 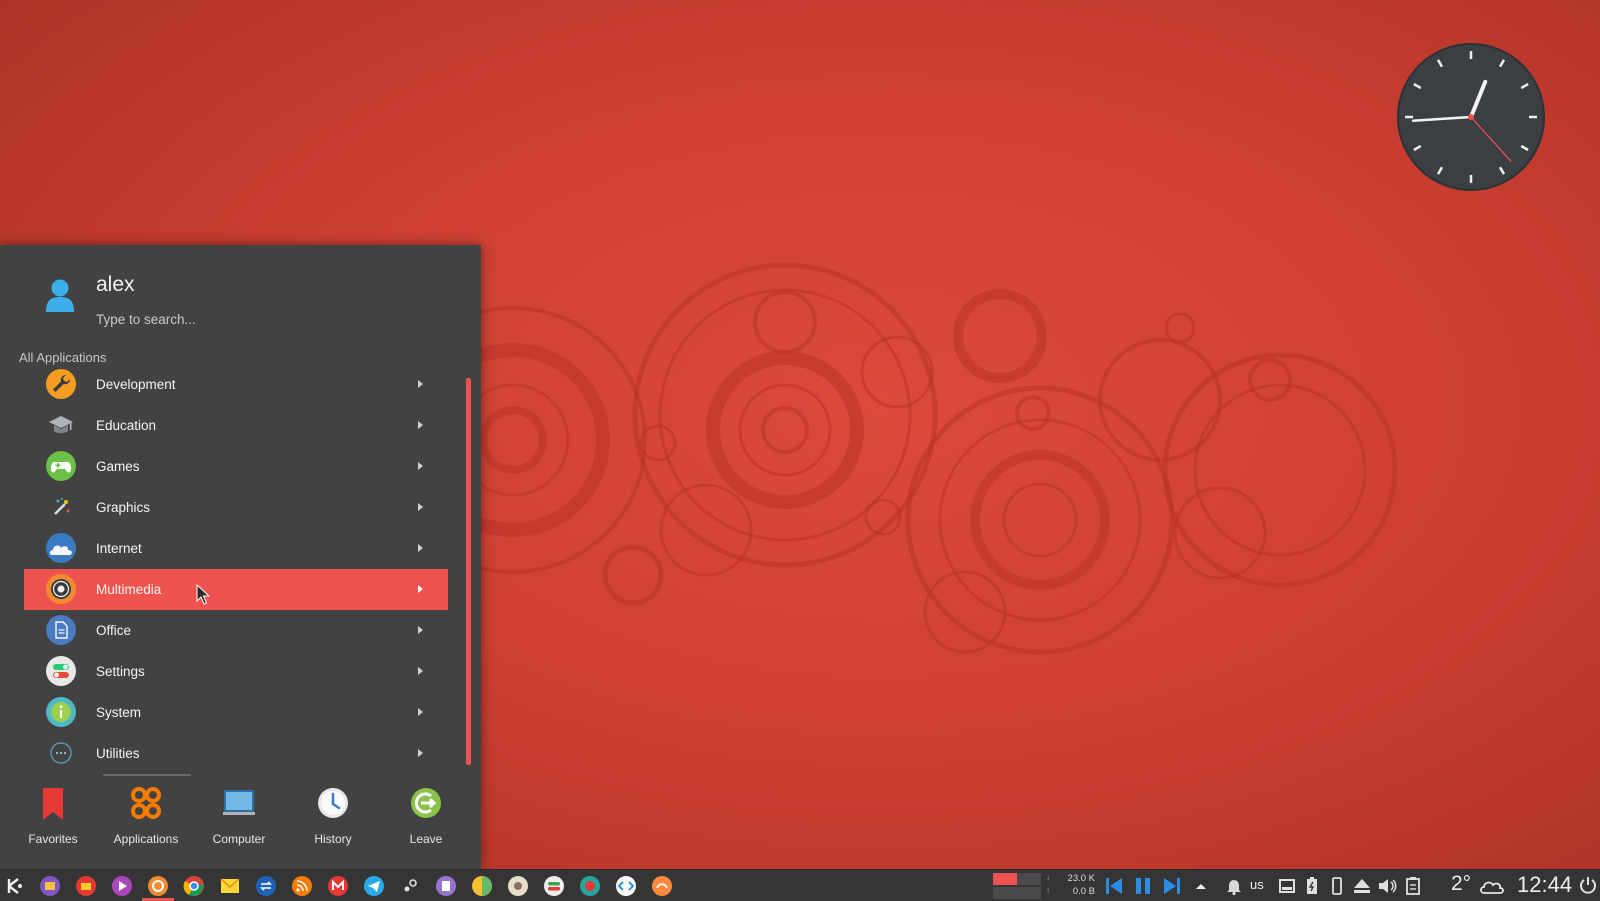 I want to click on notifications-bell-icon, so click(x=1234, y=886).